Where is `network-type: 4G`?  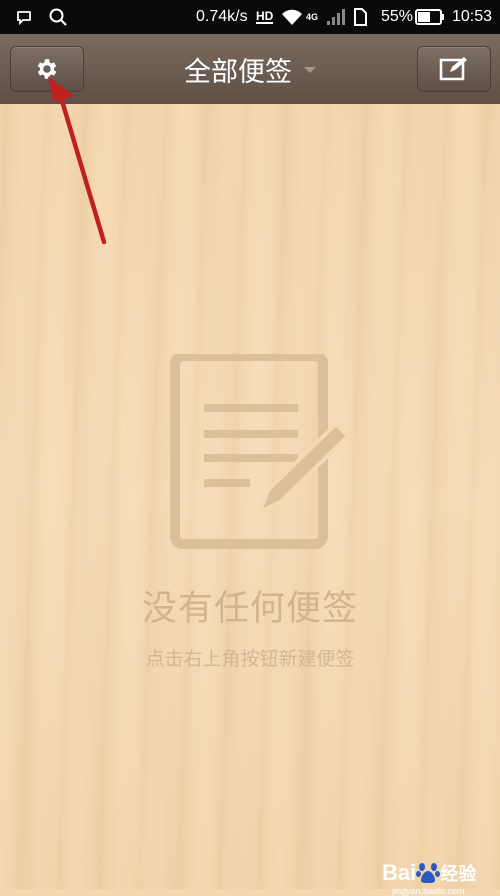
network-type: 4G is located at coordinates (312, 17).